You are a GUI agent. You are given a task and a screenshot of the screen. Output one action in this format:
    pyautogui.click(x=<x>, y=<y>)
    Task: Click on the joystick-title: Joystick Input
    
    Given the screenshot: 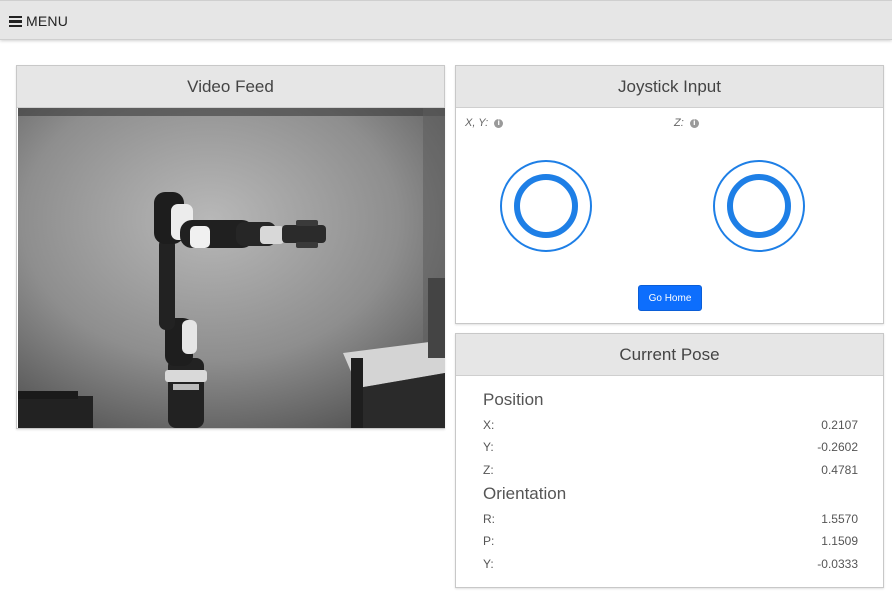 What is the action you would take?
    pyautogui.click(x=669, y=87)
    